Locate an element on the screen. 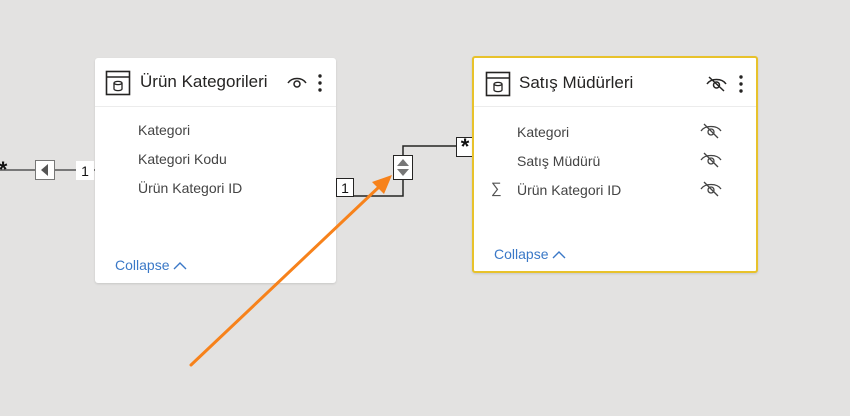 The height and width of the screenshot is (416, 850). middle-one-cardinality: 1 is located at coordinates (345, 187).